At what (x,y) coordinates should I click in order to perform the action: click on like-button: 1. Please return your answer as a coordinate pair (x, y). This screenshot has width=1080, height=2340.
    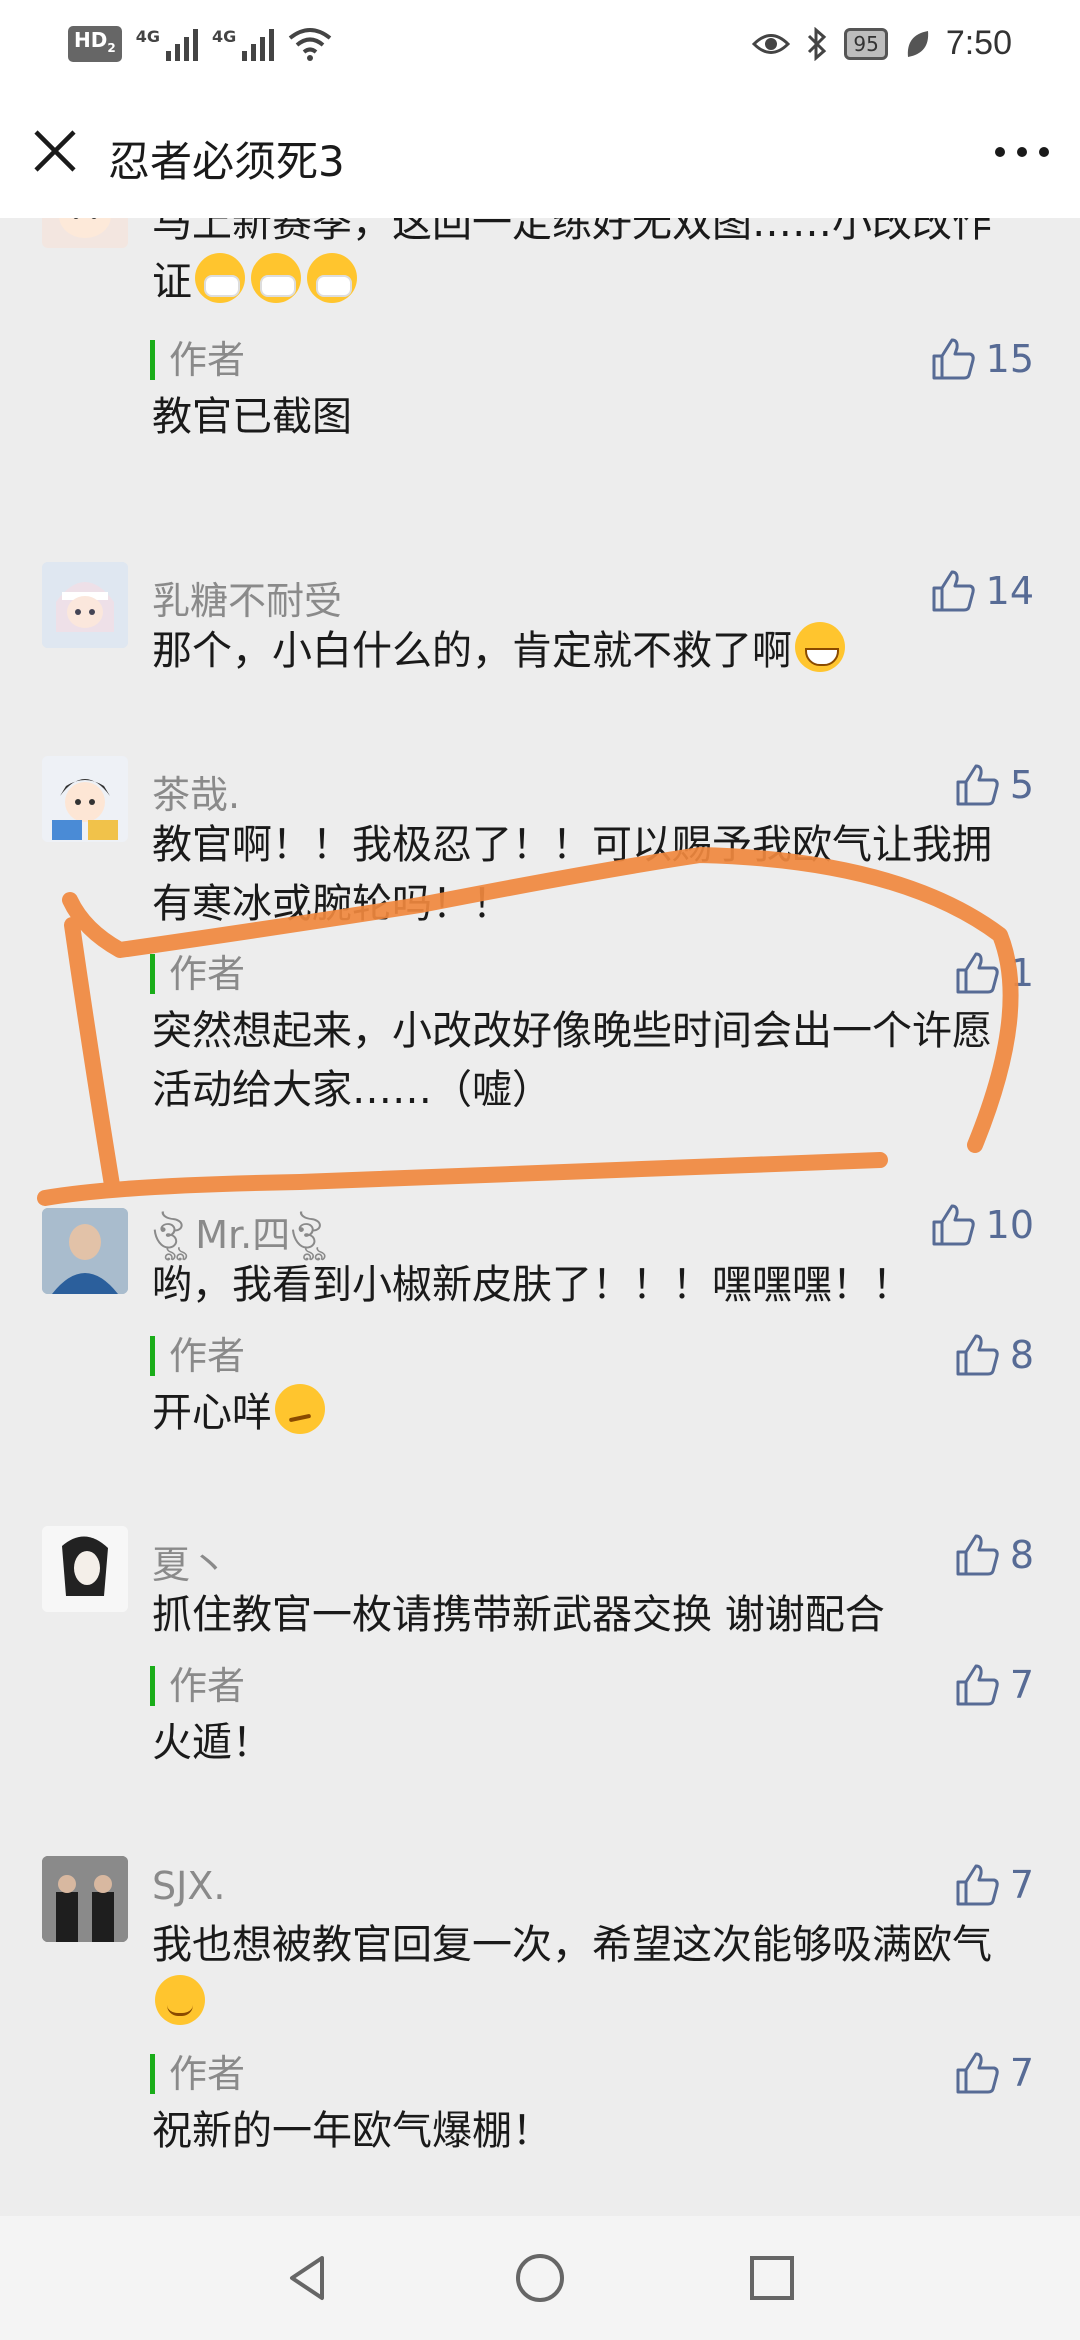
    Looking at the image, I should click on (994, 973).